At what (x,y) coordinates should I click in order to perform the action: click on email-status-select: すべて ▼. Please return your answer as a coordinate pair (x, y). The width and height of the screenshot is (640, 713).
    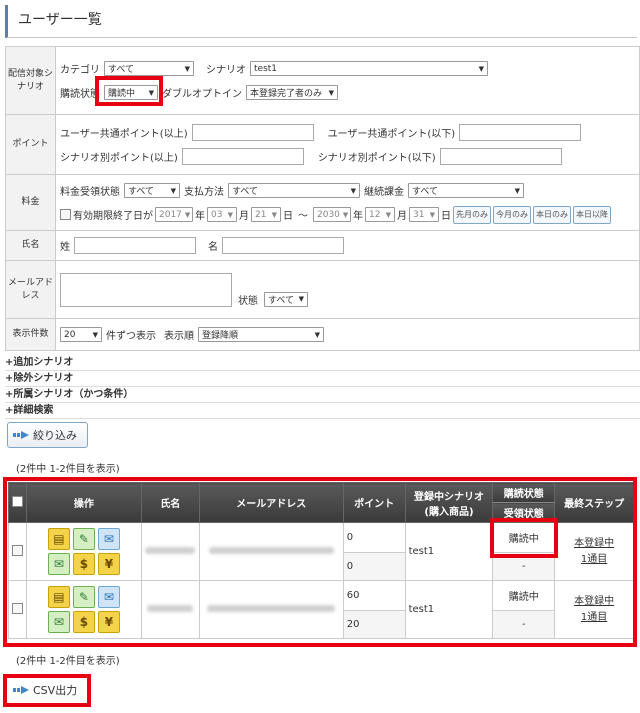
    Looking at the image, I should click on (286, 299).